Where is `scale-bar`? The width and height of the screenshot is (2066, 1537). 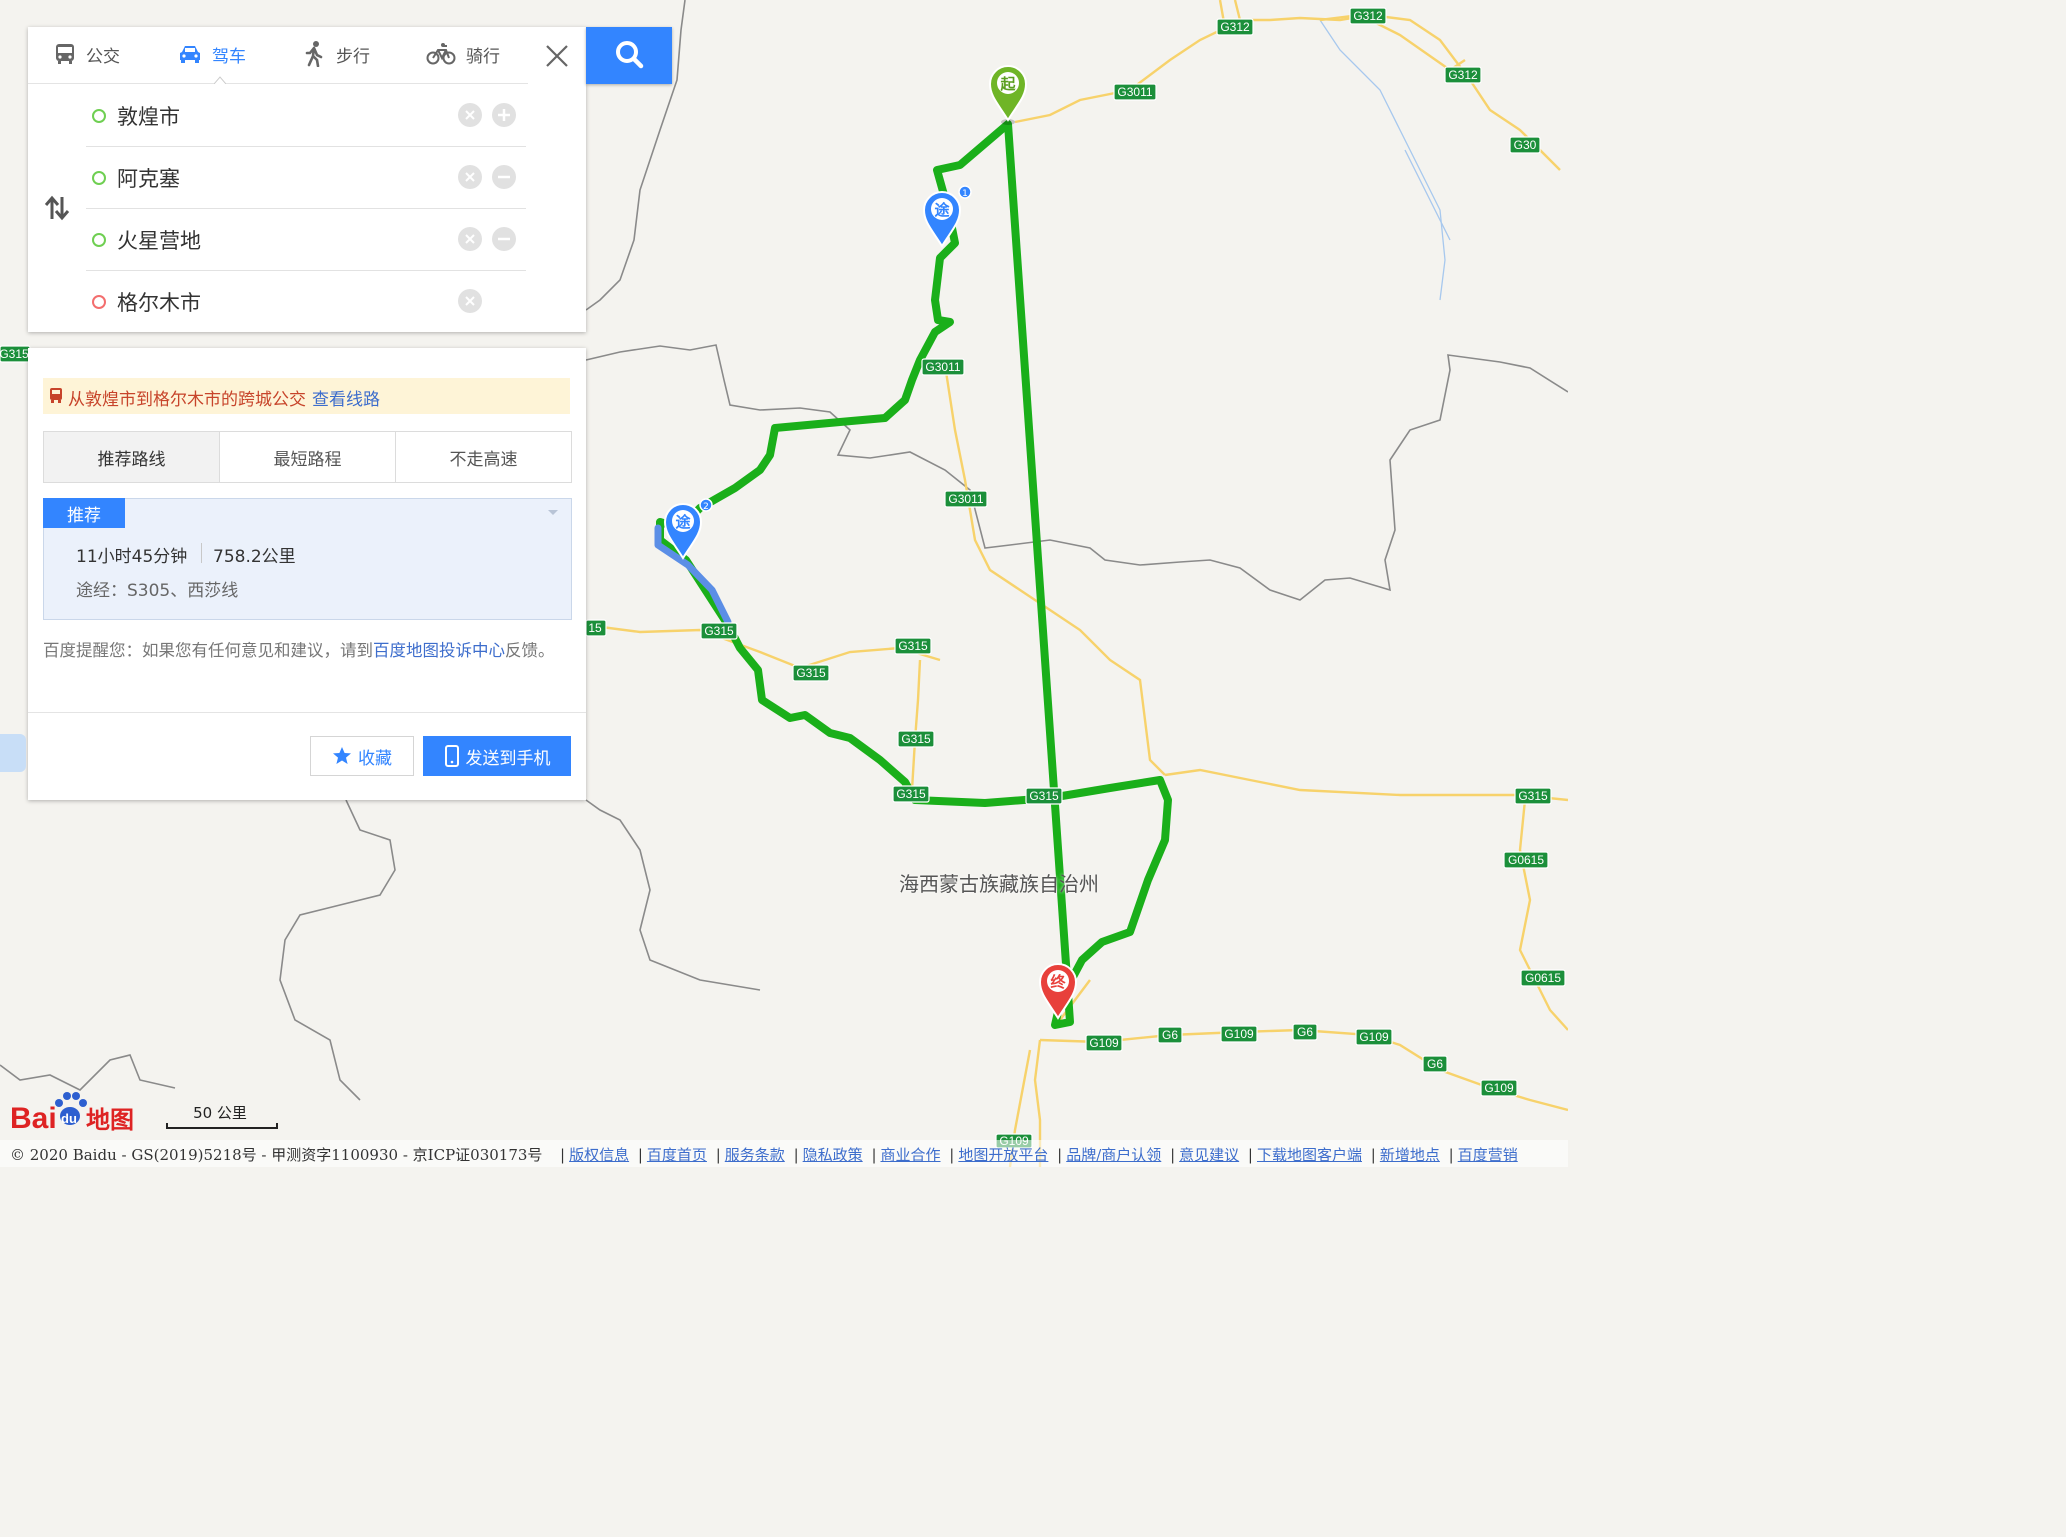 scale-bar is located at coordinates (222, 1126).